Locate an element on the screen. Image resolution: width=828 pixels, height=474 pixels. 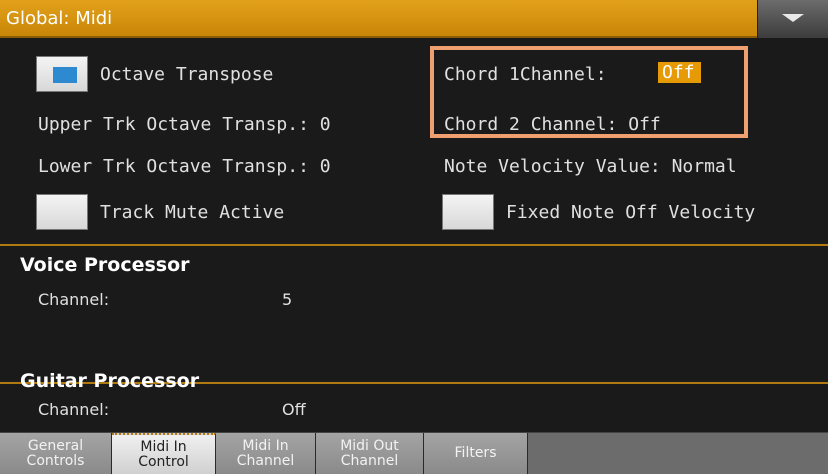
checkbox-checked-mark is located at coordinates (65, 75).